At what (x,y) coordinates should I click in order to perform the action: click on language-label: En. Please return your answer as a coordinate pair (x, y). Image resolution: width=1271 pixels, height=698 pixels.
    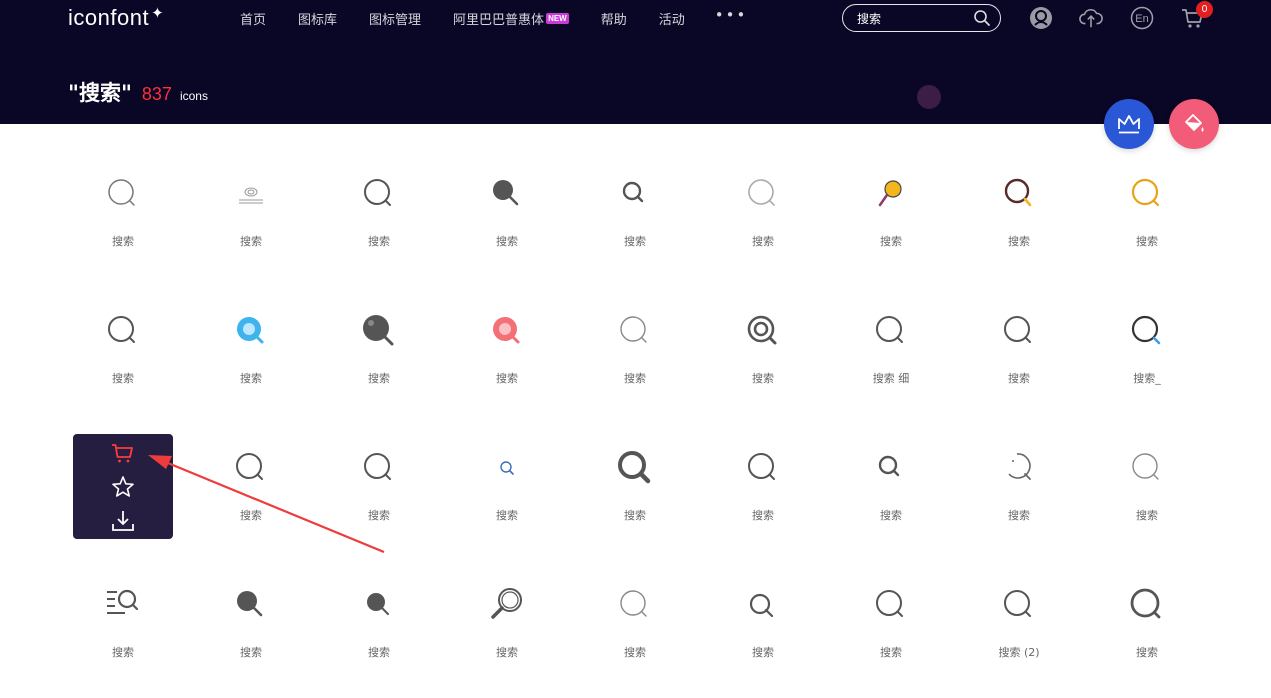
    Looking at the image, I should click on (1141, 19).